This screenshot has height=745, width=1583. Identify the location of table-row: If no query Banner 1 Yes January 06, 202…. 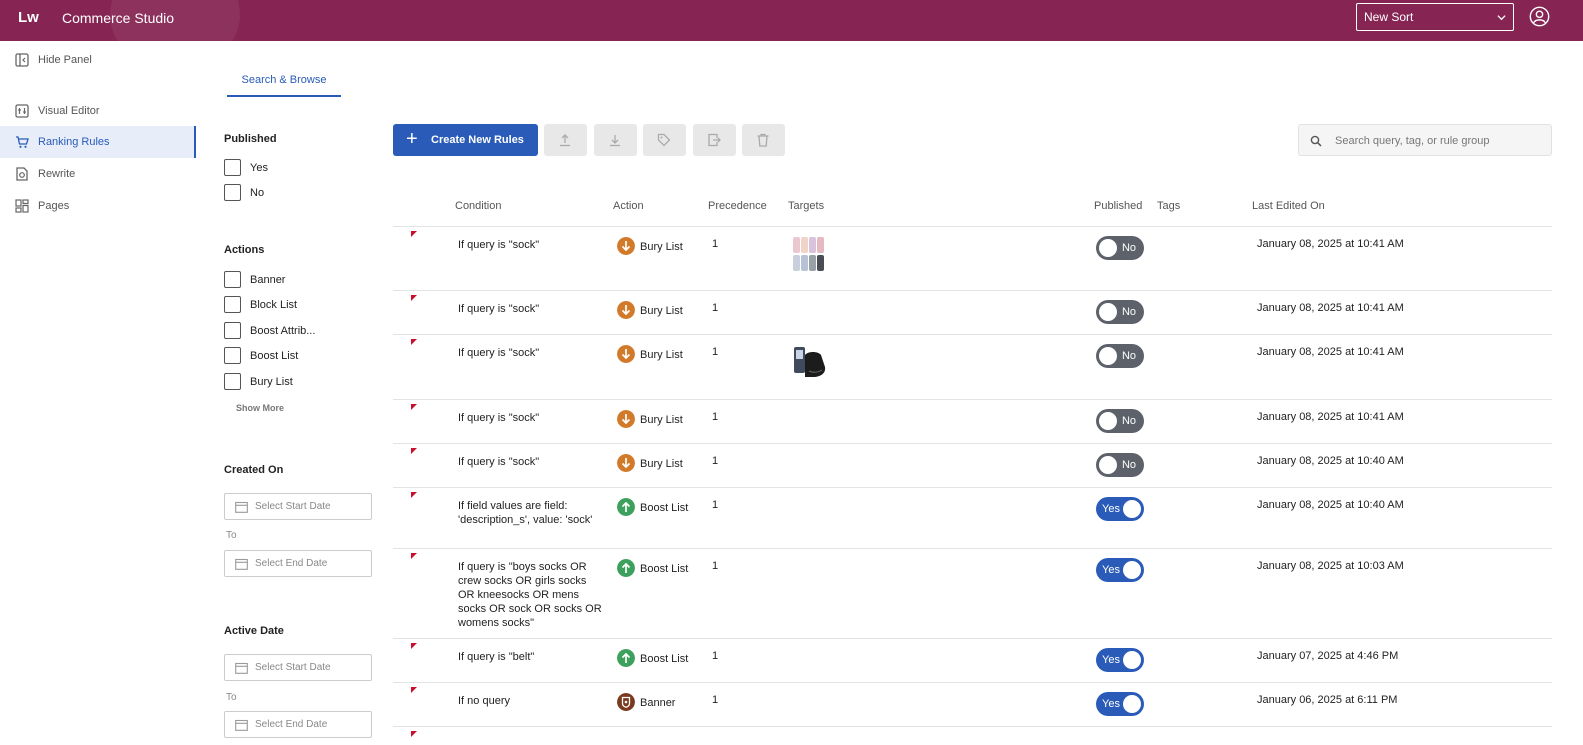
(972, 705).